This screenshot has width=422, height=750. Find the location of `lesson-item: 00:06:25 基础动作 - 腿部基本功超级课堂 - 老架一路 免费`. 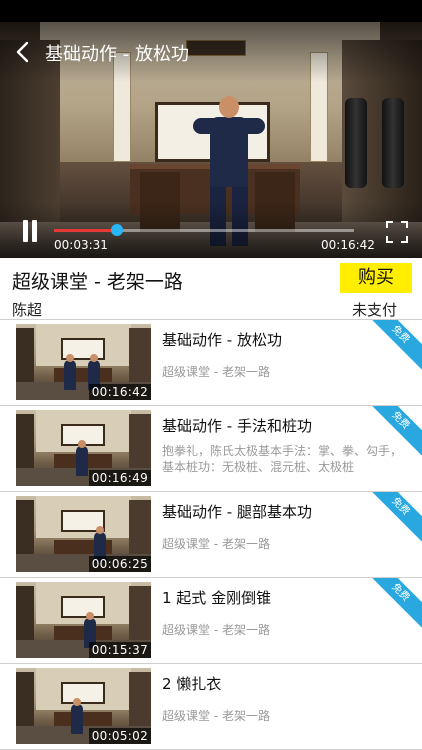

lesson-item: 00:06:25 基础动作 - 腿部基本功超级课堂 - 老架一路 免费 is located at coordinates (211, 535).